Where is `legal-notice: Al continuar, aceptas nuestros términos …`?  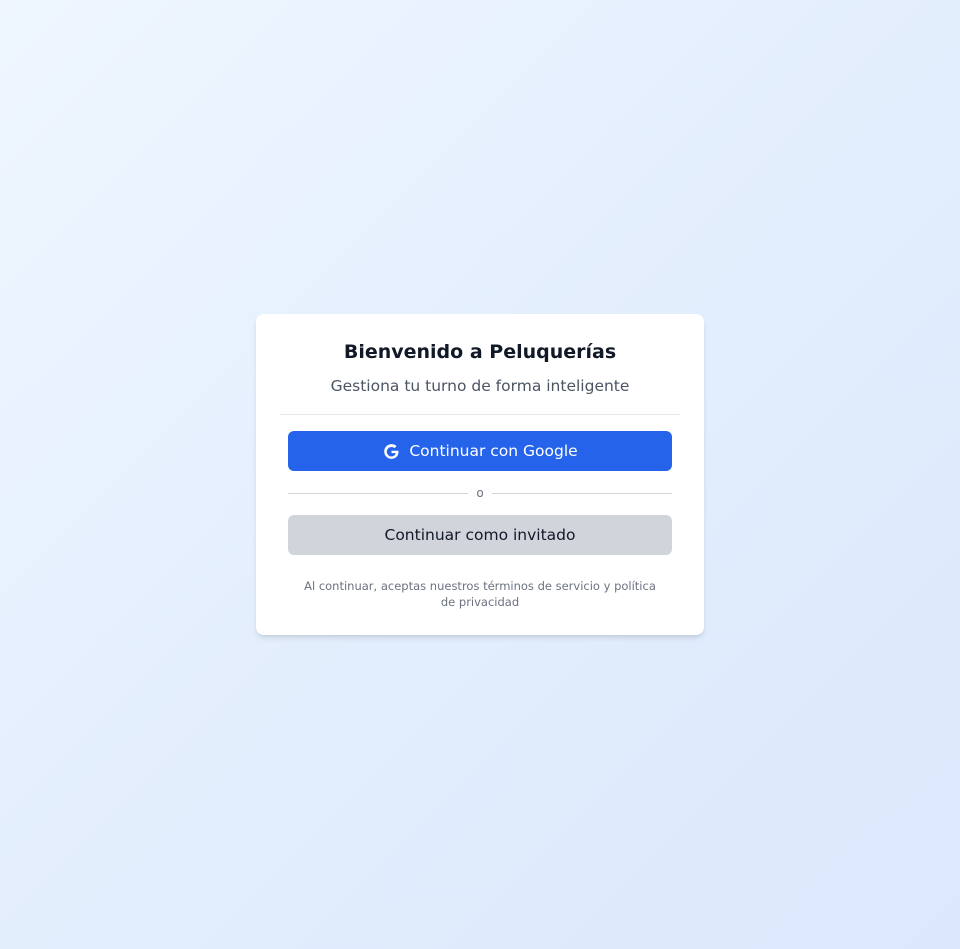 legal-notice: Al continuar, aceptas nuestros términos … is located at coordinates (480, 594).